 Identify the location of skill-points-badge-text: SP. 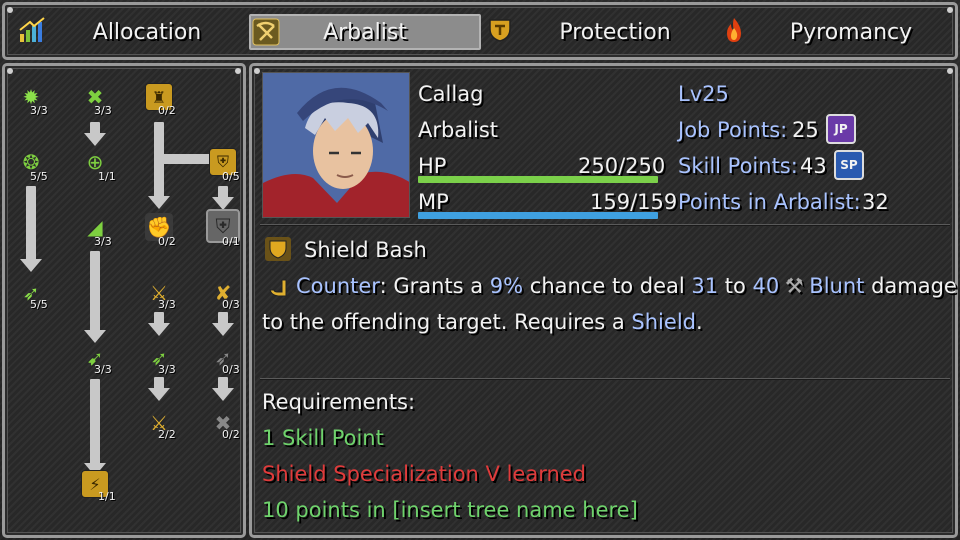
(849, 165).